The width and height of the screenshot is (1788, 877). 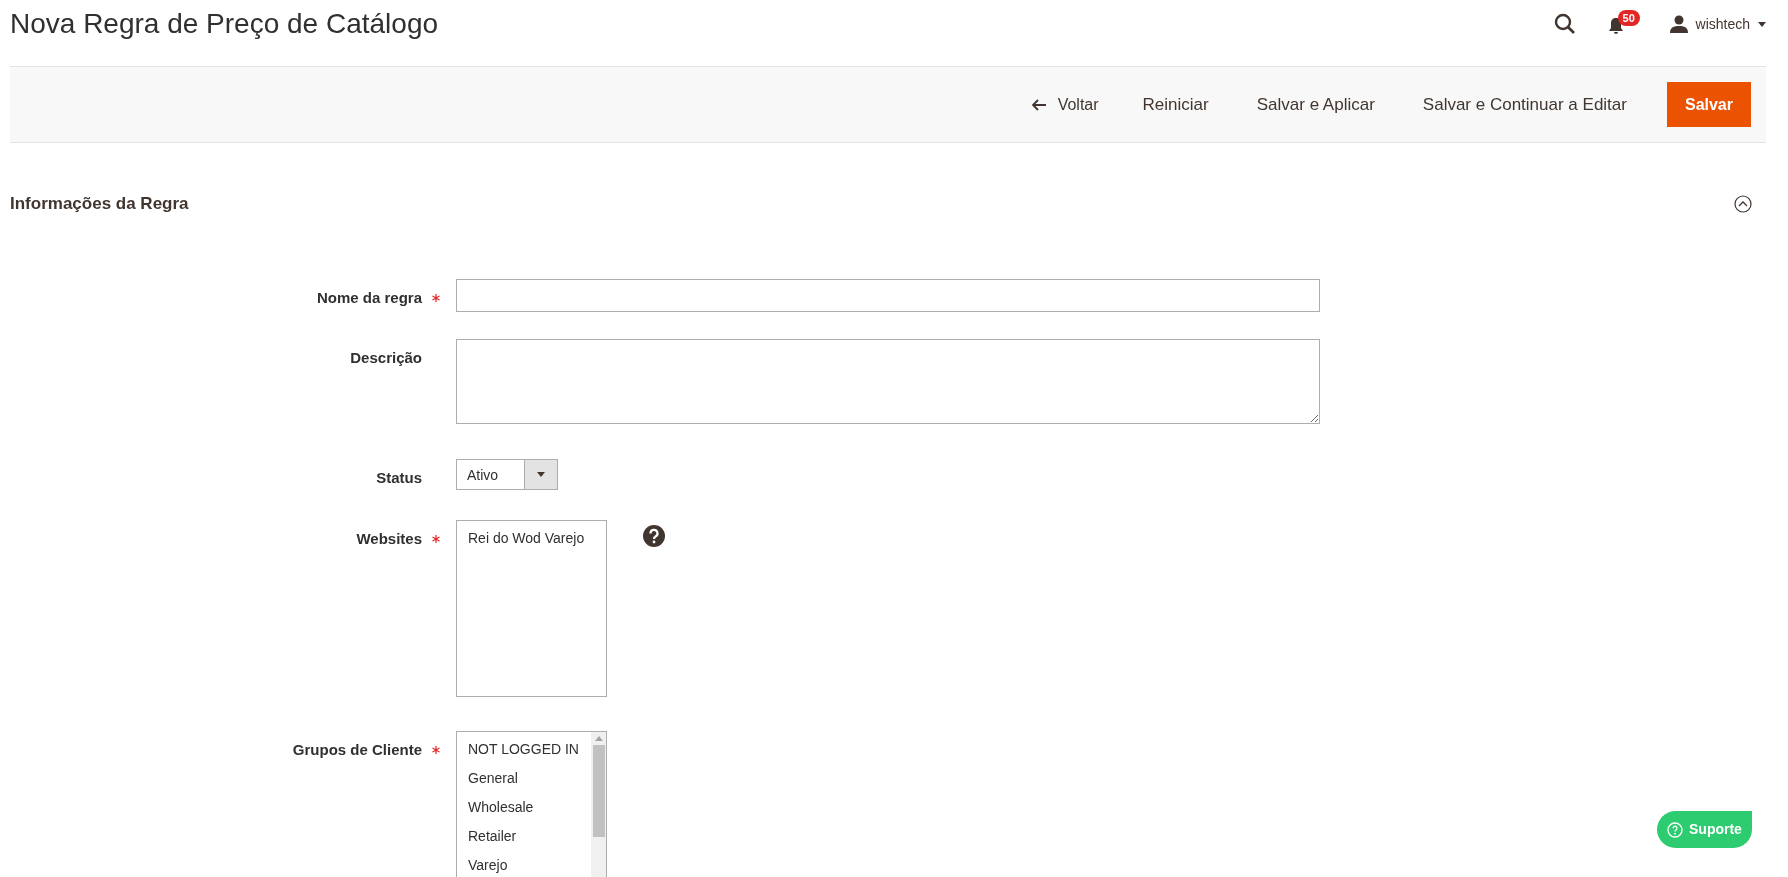 I want to click on user-menu: wishtech, so click(x=1730, y=24).